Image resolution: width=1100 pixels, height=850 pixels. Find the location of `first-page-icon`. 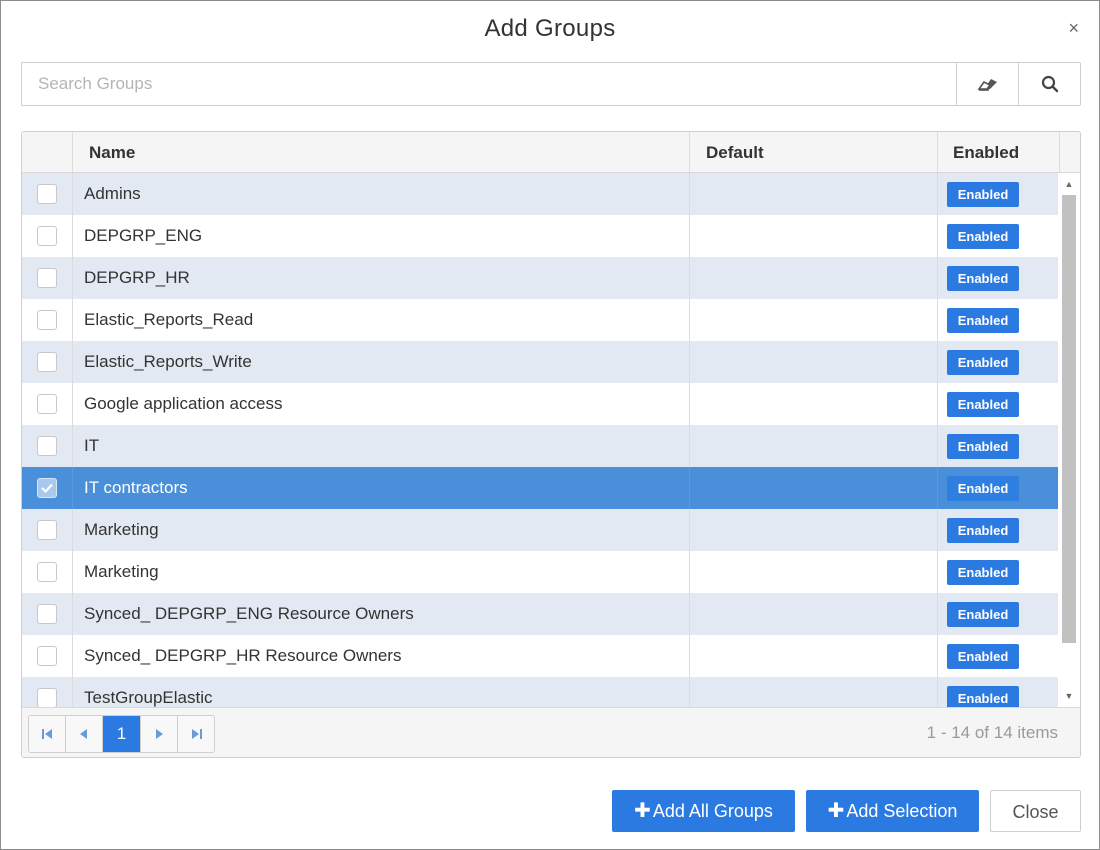

first-page-icon is located at coordinates (46, 734).